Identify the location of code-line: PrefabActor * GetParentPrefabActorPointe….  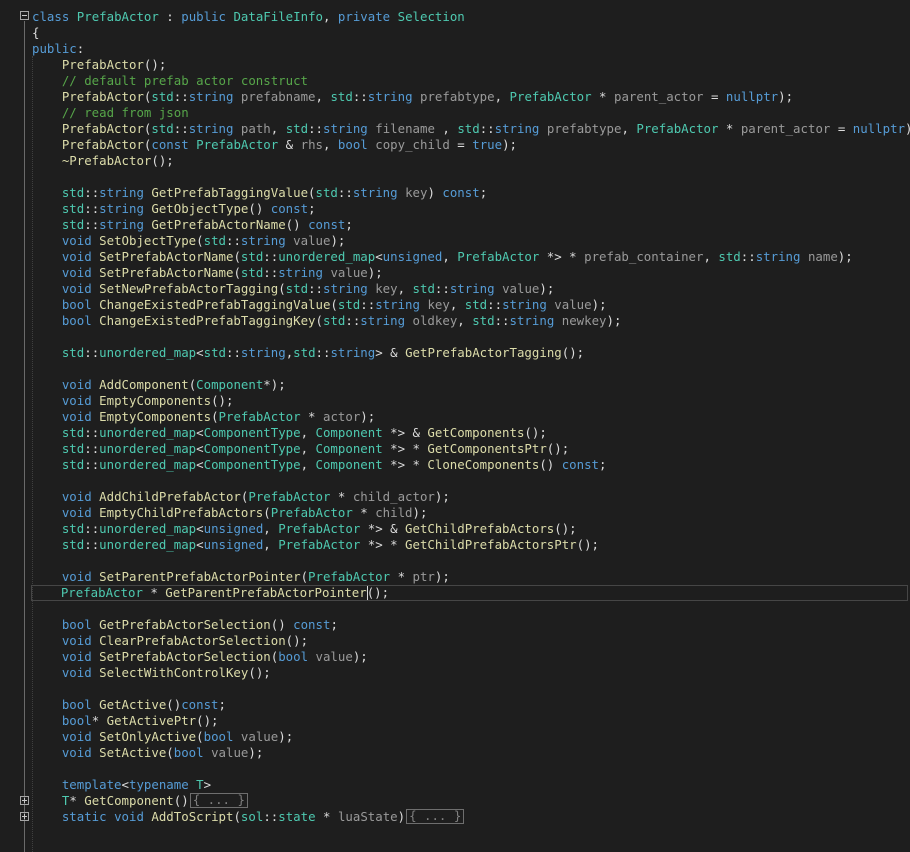
(469, 593).